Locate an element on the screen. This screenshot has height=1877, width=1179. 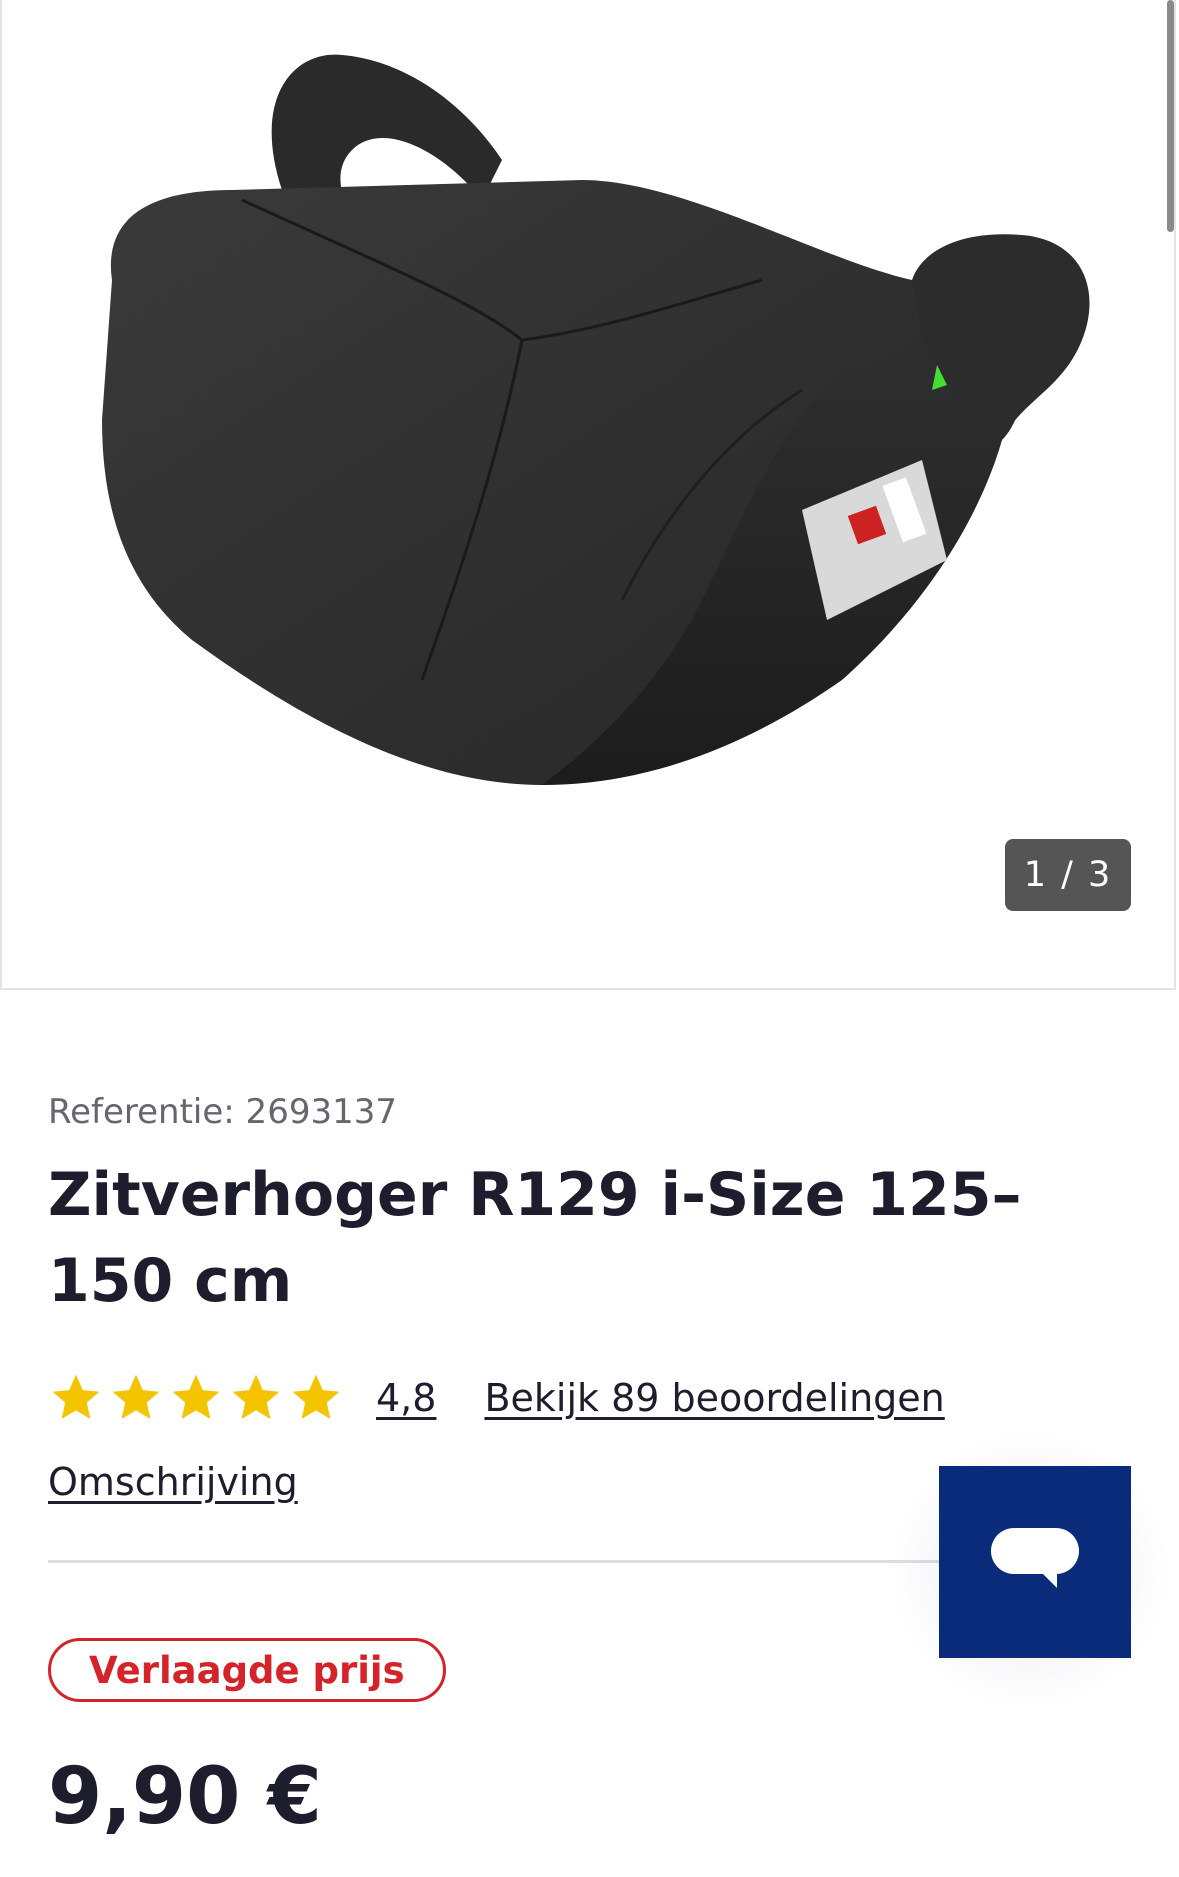
divider is located at coordinates (498, 1561).